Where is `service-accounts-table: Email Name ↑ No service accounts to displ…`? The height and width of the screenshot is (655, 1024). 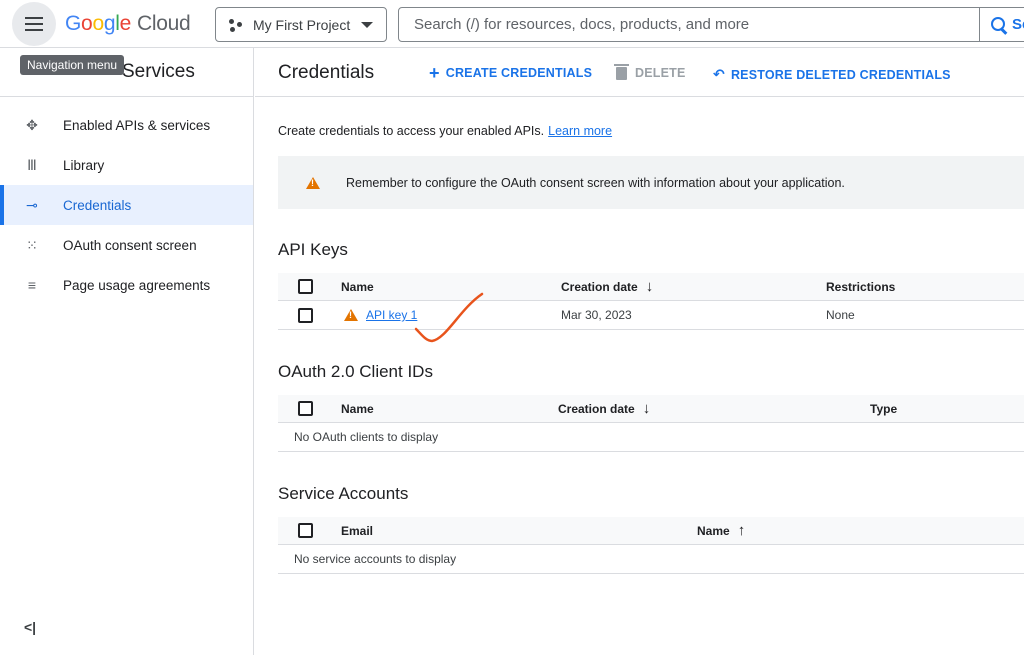
service-accounts-table: Email Name ↑ No service accounts to displ… is located at coordinates (651, 545).